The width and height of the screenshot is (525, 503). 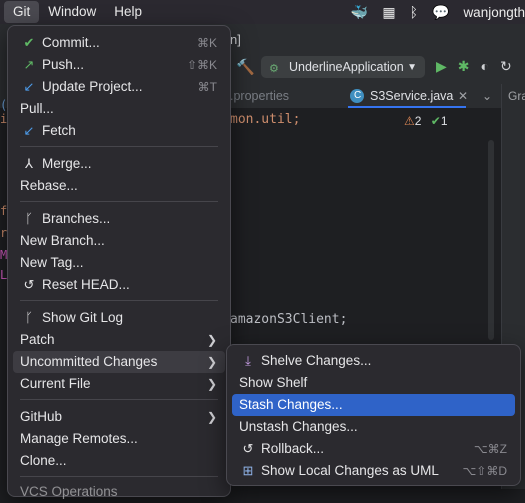 I want to click on profile-icon: ↻, so click(x=506, y=66).